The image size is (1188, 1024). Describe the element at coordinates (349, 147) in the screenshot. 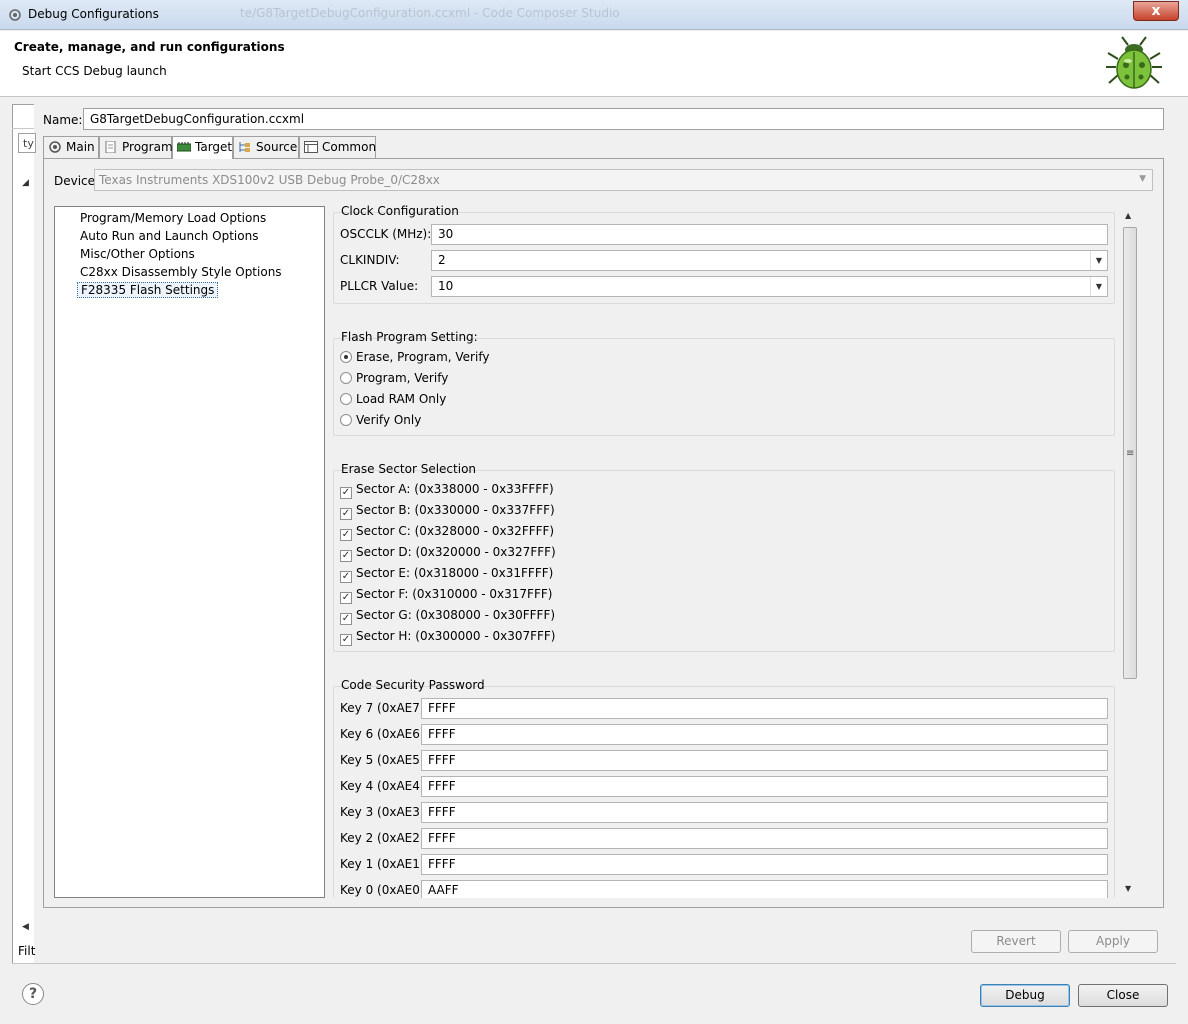

I see `tab-common-label: Common` at that location.